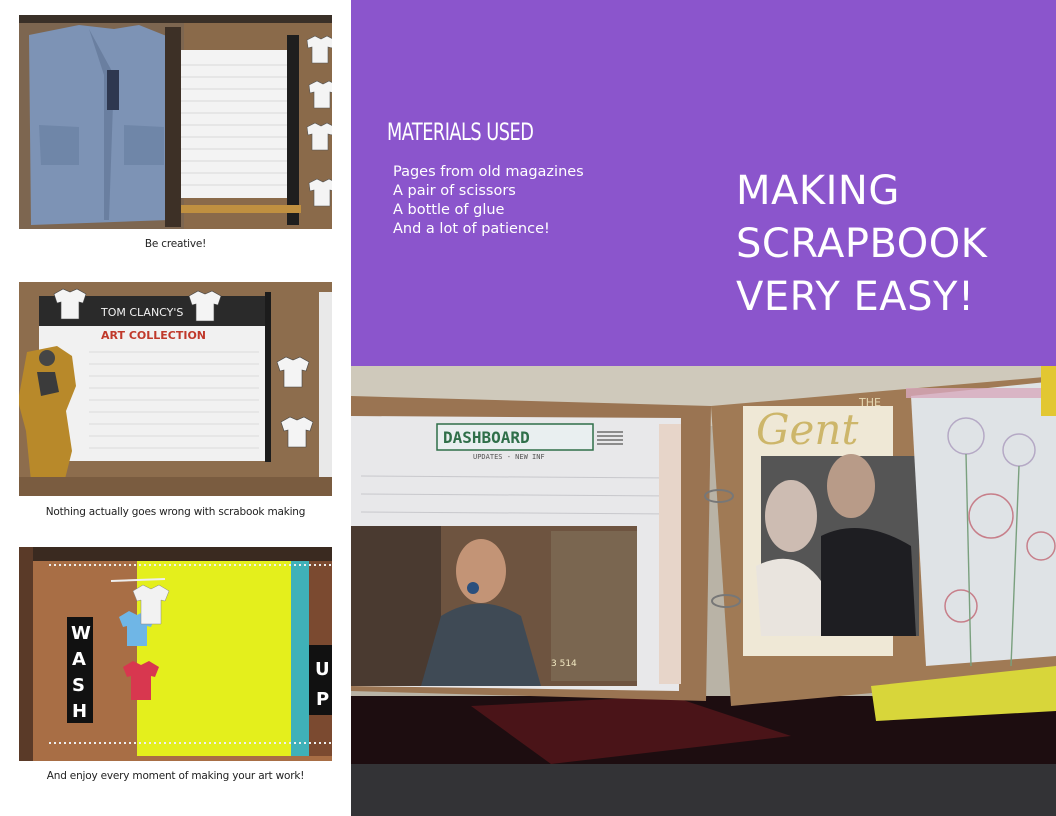 The height and width of the screenshot is (816, 1056). Describe the element at coordinates (855, 297) in the screenshot. I see `title-line: VERY EASY!` at that location.